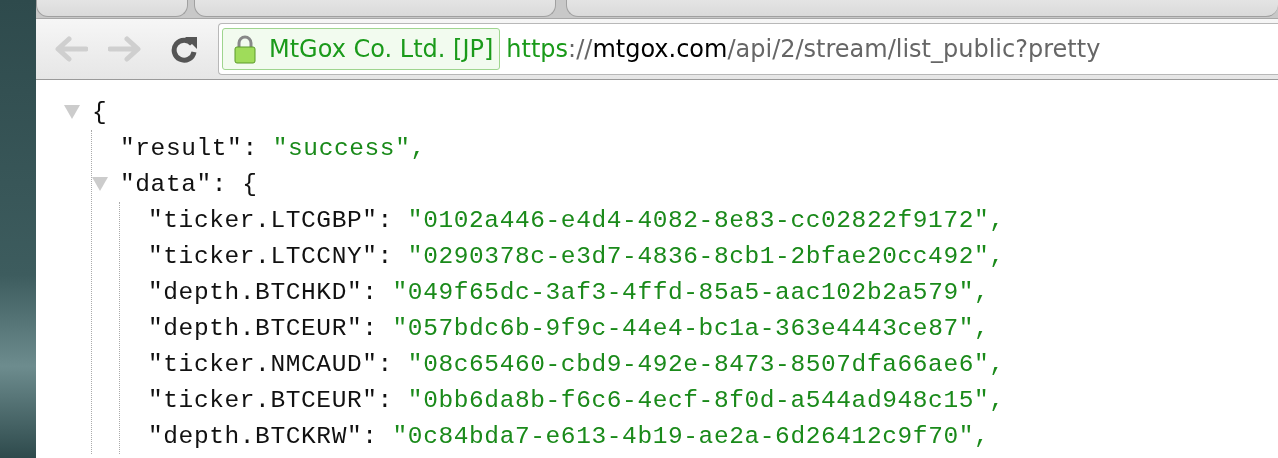 The height and width of the screenshot is (458, 1278). I want to click on json-value: "0290378c-e3d7-4836-8cb1-2bfae20cc492",, so click(706, 256).